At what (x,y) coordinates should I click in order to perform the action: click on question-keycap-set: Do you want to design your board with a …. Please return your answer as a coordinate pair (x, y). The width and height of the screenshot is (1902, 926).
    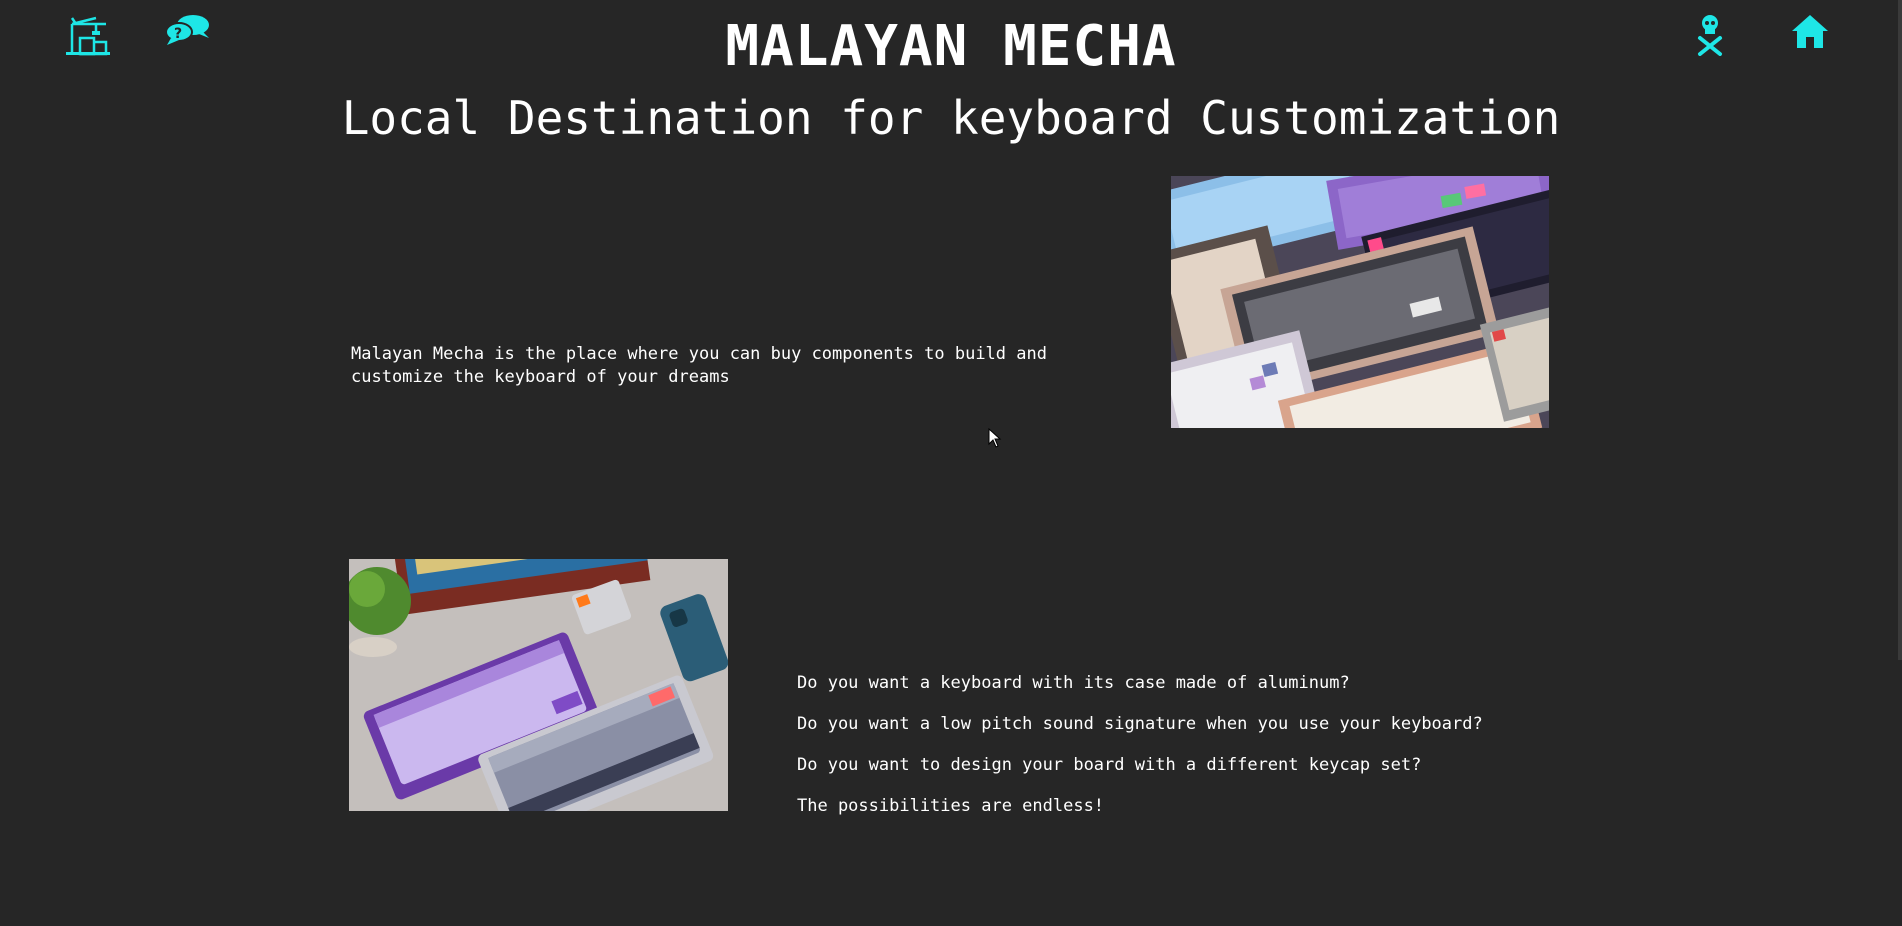
    Looking at the image, I should click on (1109, 765).